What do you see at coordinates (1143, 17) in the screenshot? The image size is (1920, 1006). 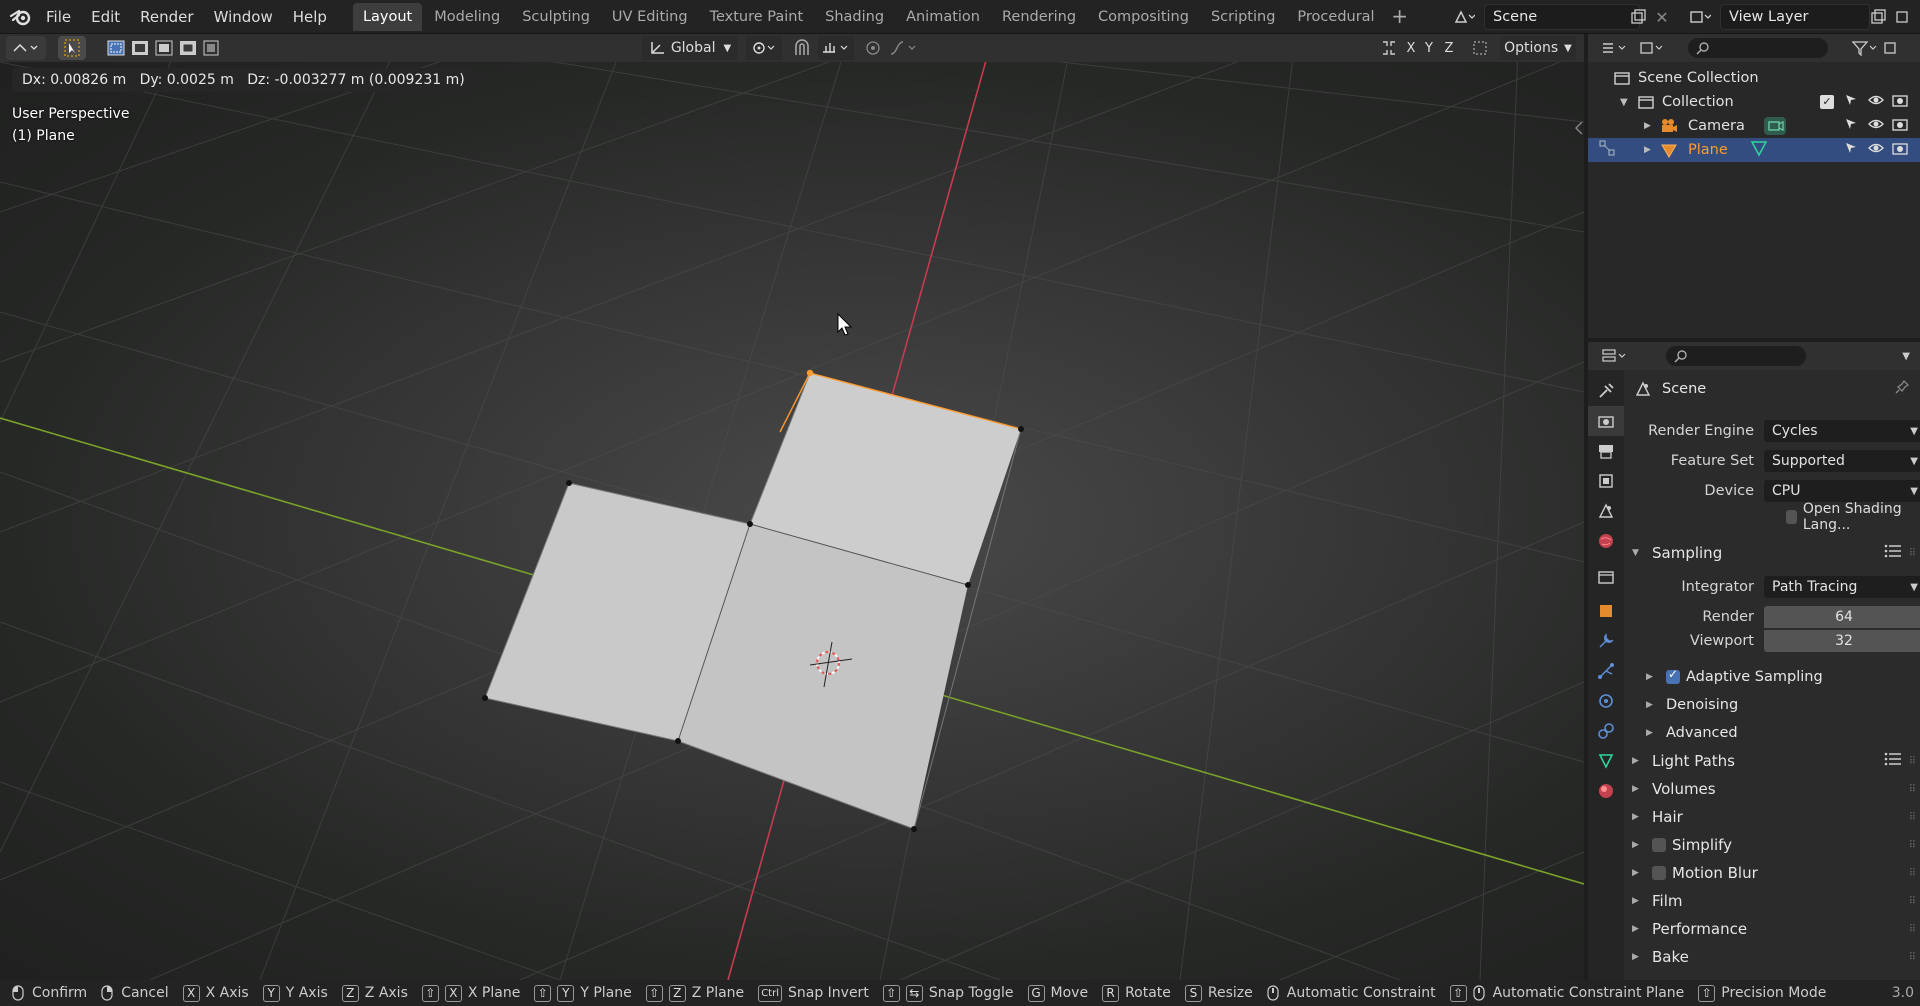 I see `tab-compositing: Compositing` at bounding box center [1143, 17].